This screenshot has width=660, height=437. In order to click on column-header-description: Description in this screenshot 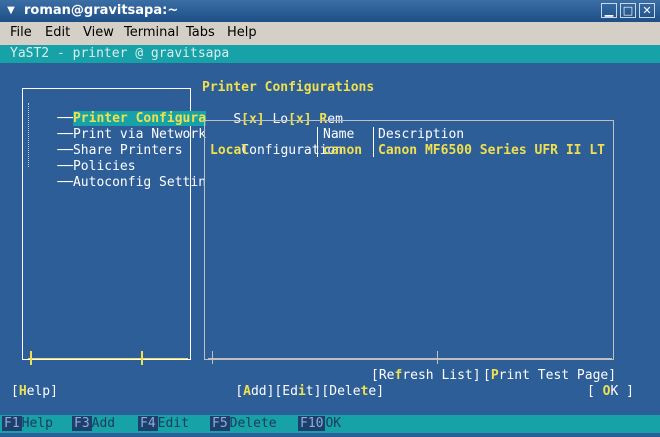, I will do `click(421, 135)`.